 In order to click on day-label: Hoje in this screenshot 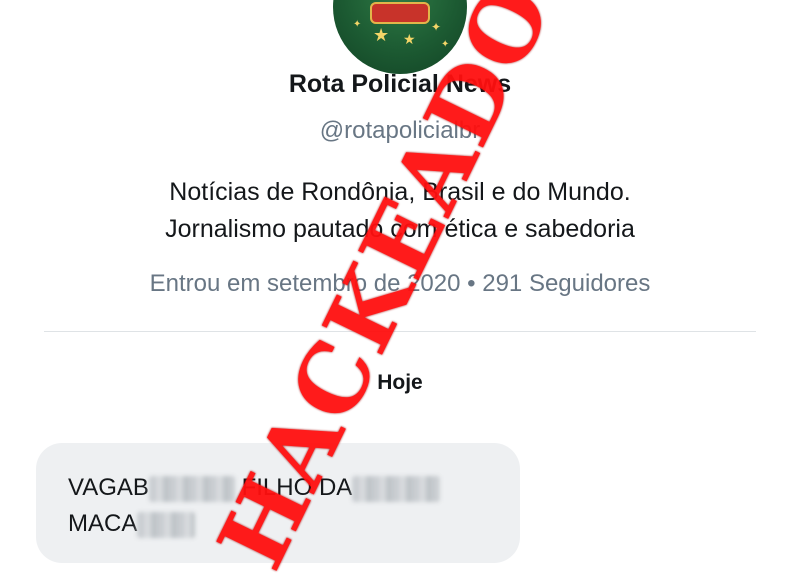, I will do `click(400, 382)`.